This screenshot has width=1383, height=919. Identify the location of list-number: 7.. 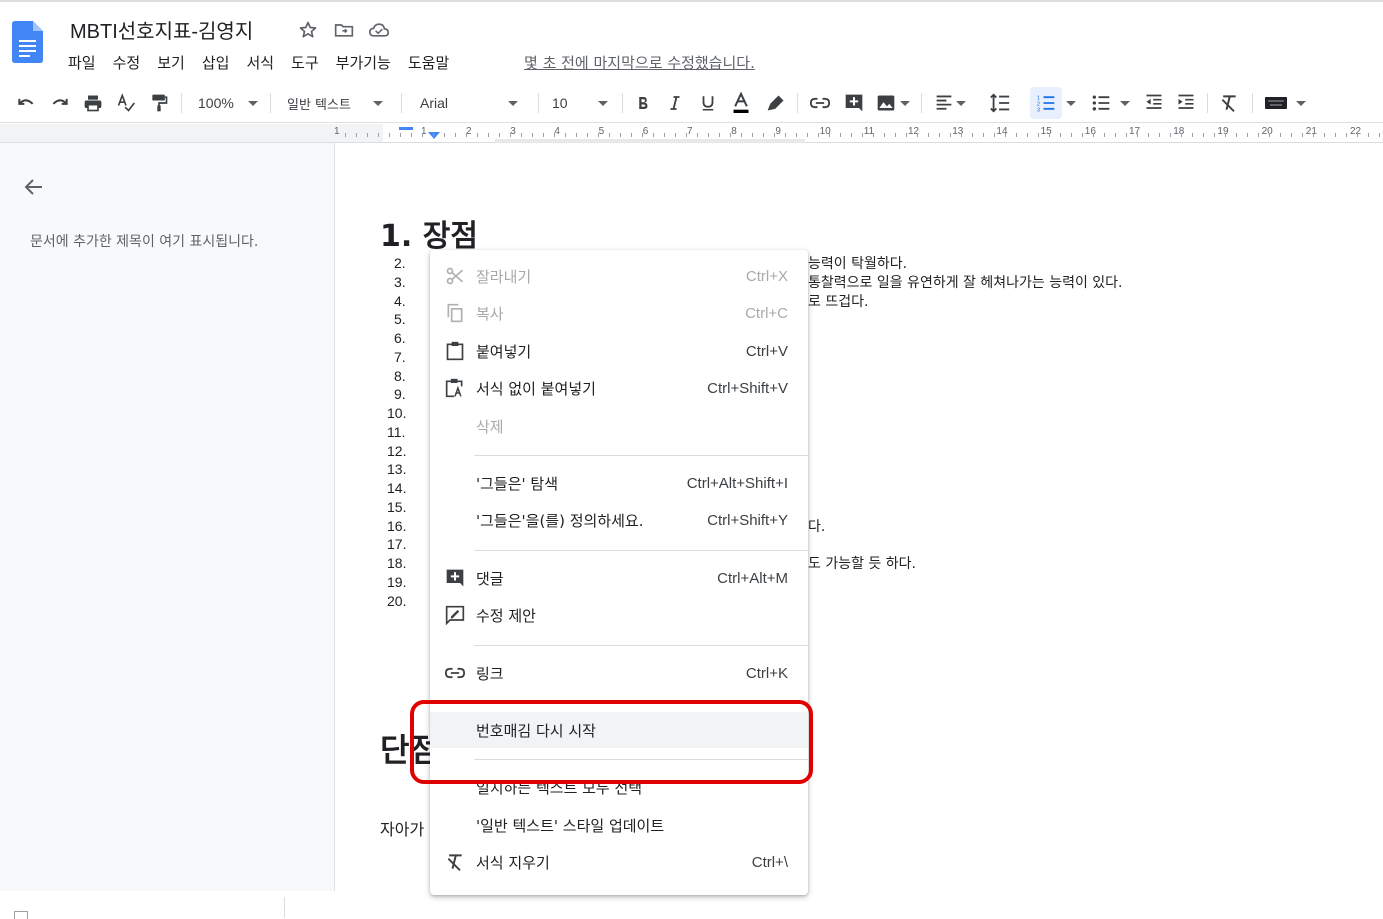
(400, 356).